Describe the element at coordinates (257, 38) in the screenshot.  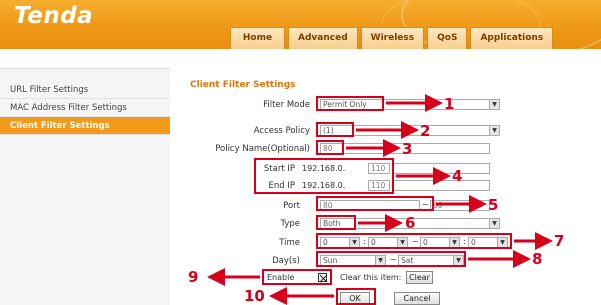
I see `tab-home: Home` at that location.